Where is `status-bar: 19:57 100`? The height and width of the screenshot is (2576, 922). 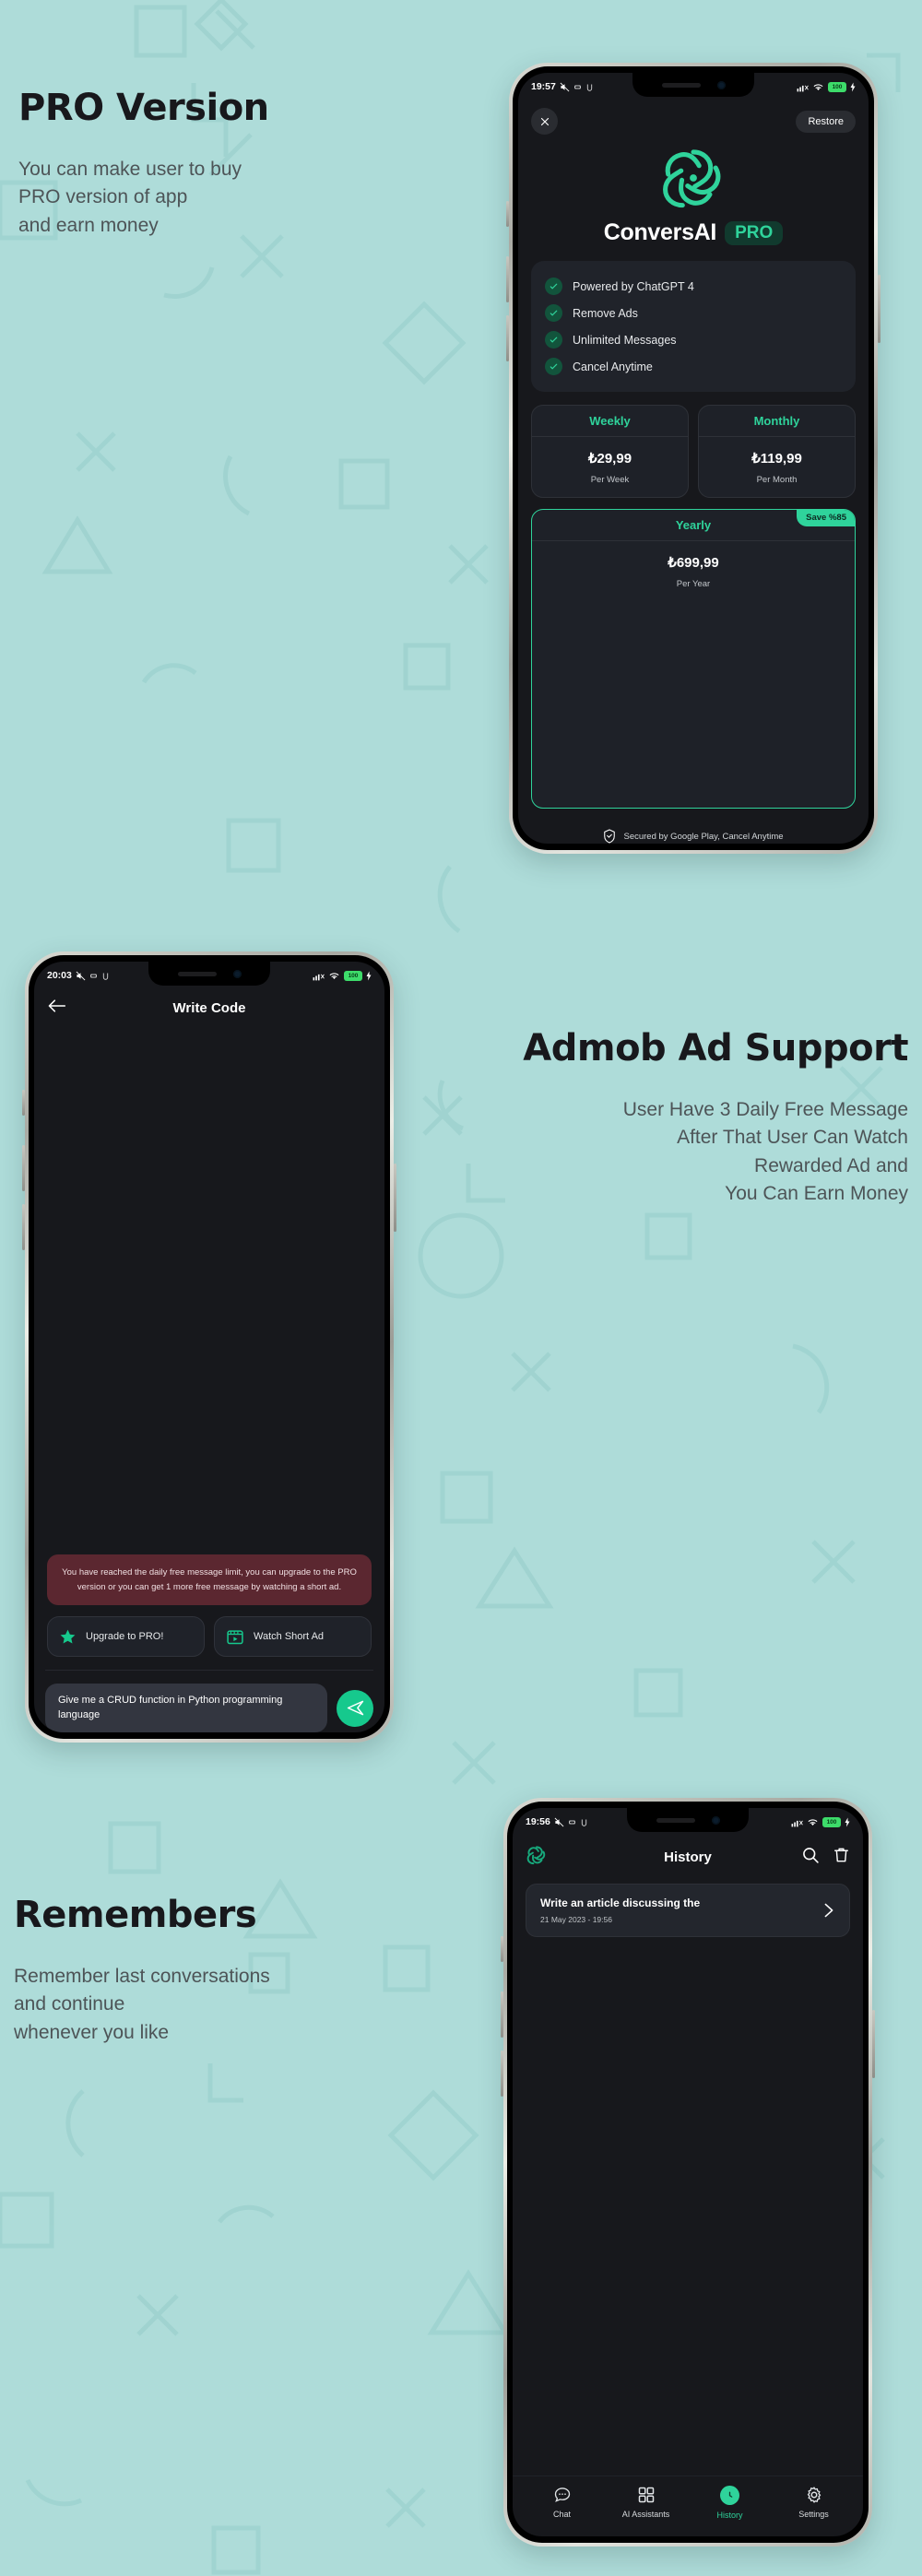
status-bar: 19:57 100 is located at coordinates (693, 86).